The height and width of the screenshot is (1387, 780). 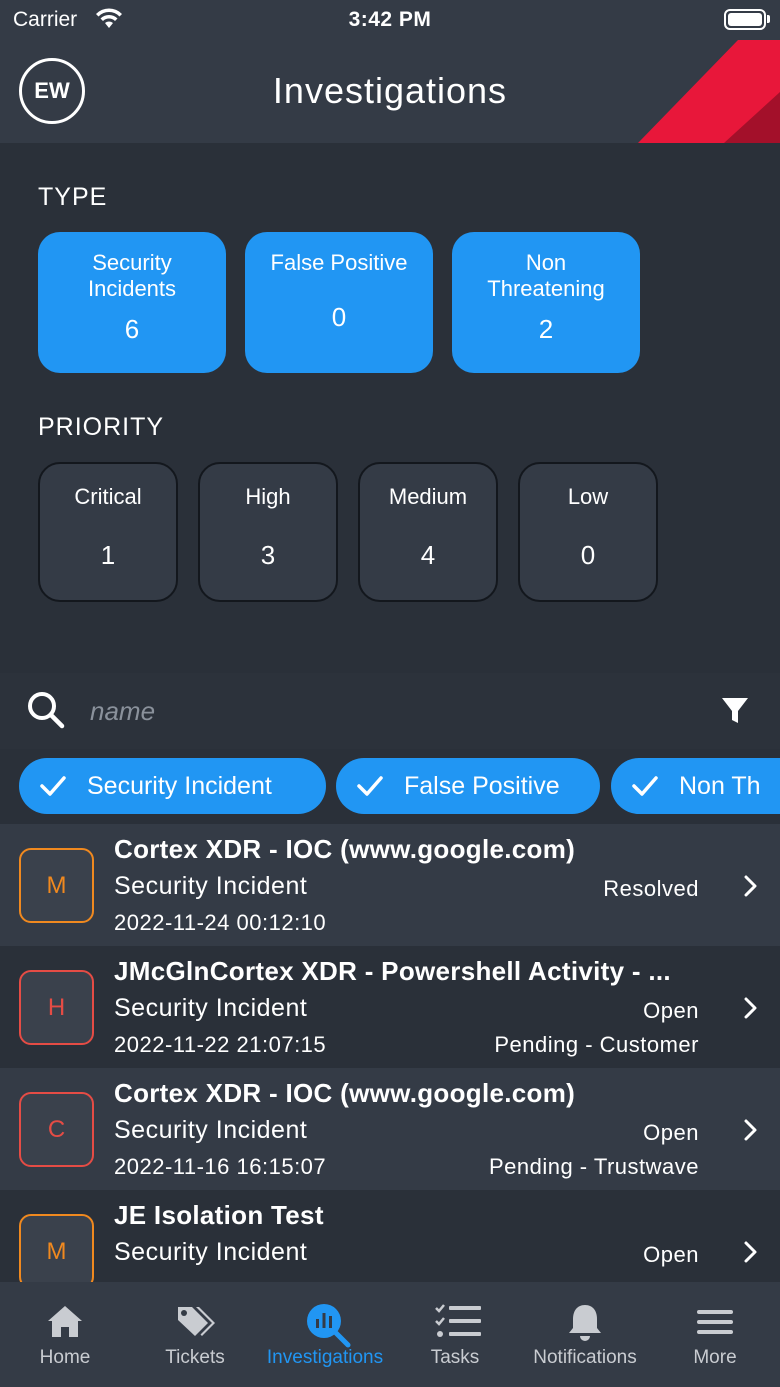 I want to click on priority-section-label: PRIORITY, so click(x=101, y=427).